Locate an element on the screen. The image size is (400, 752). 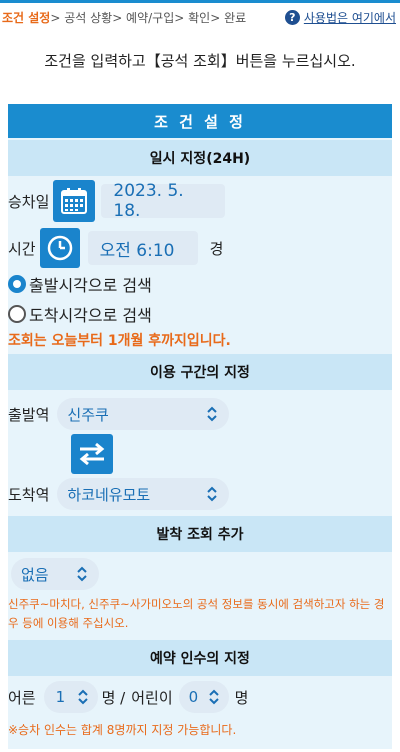
radio-arrival-label: 도착시각으로 검색 is located at coordinates (90, 315).